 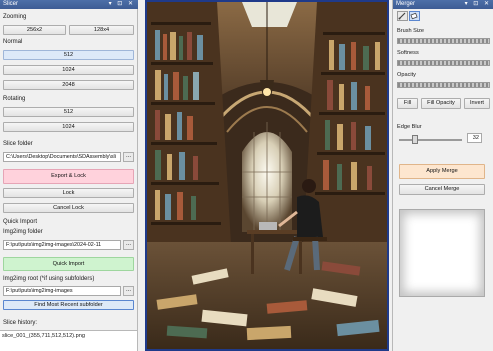 I want to click on slicer-window-controls: ▾ ⊡ ✕, so click(x=122, y=4).